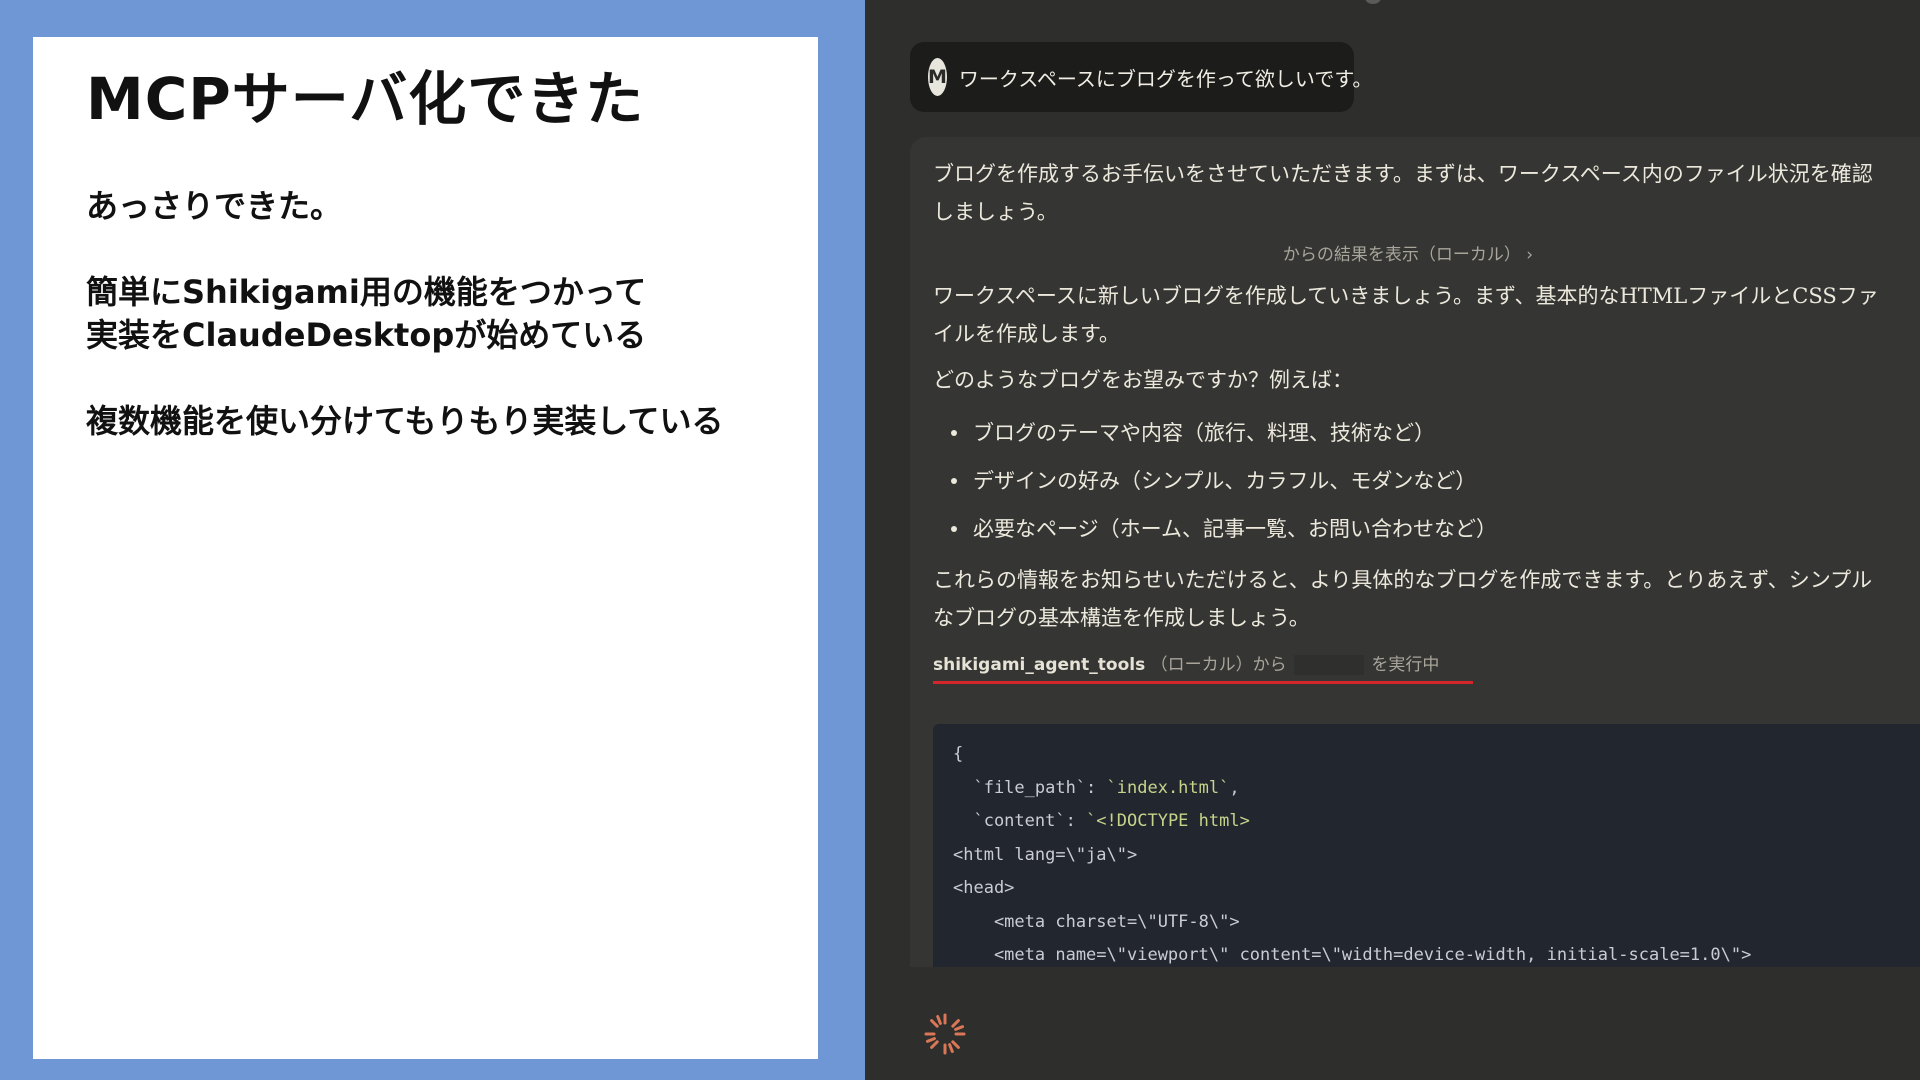  I want to click on user-message-text: ワークスペースにブログを作って欲しいです。, so click(1165, 78).